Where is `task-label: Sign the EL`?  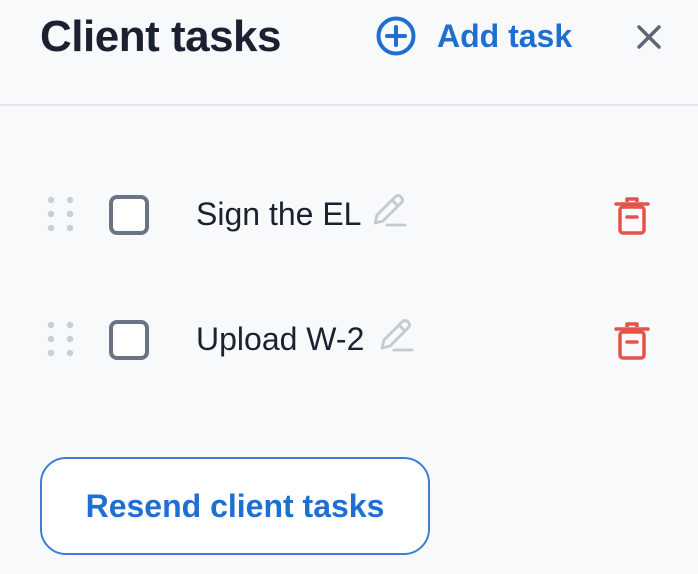 task-label: Sign the EL is located at coordinates (279, 214).